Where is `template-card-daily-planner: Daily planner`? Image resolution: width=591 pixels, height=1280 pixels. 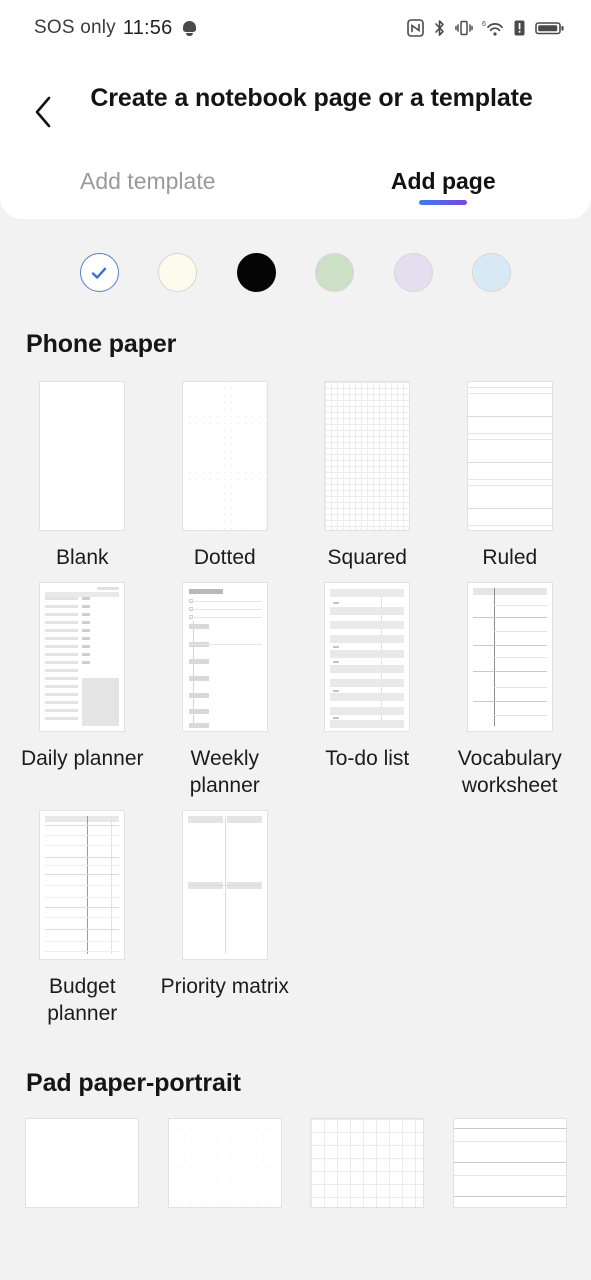 template-card-daily-planner: Daily planner is located at coordinates (82, 690).